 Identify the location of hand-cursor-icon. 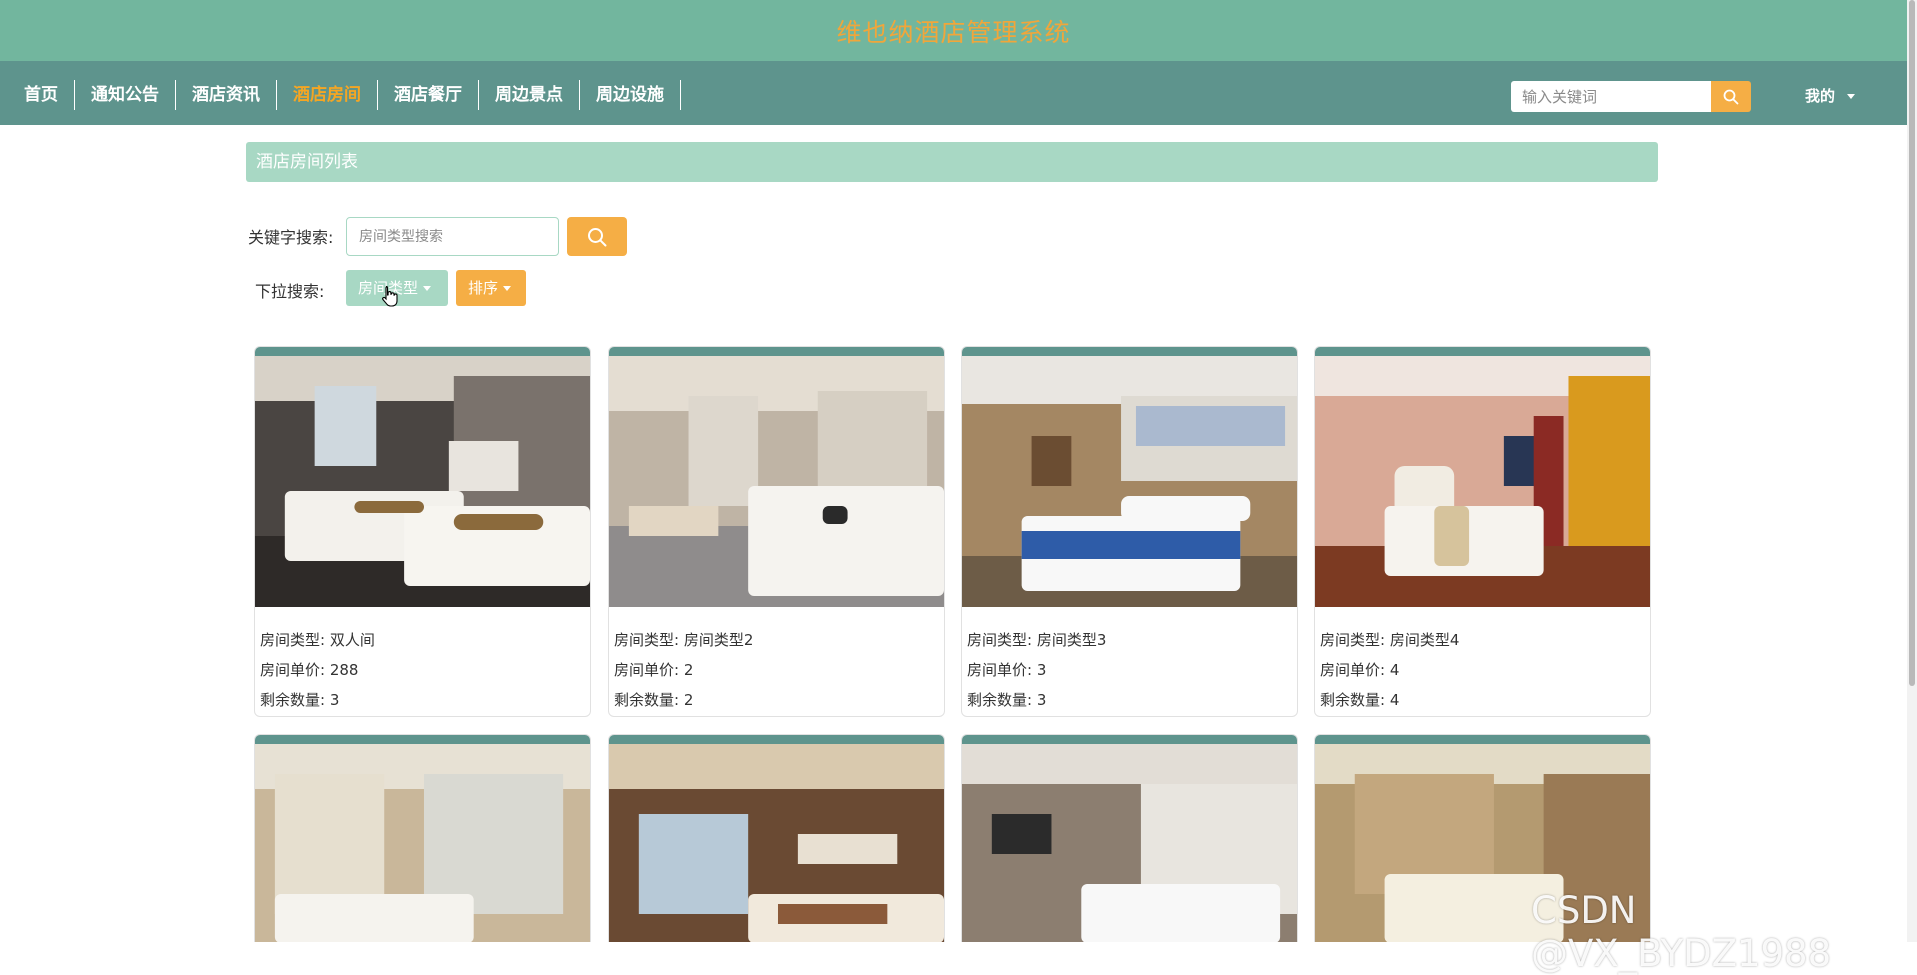
(390, 296).